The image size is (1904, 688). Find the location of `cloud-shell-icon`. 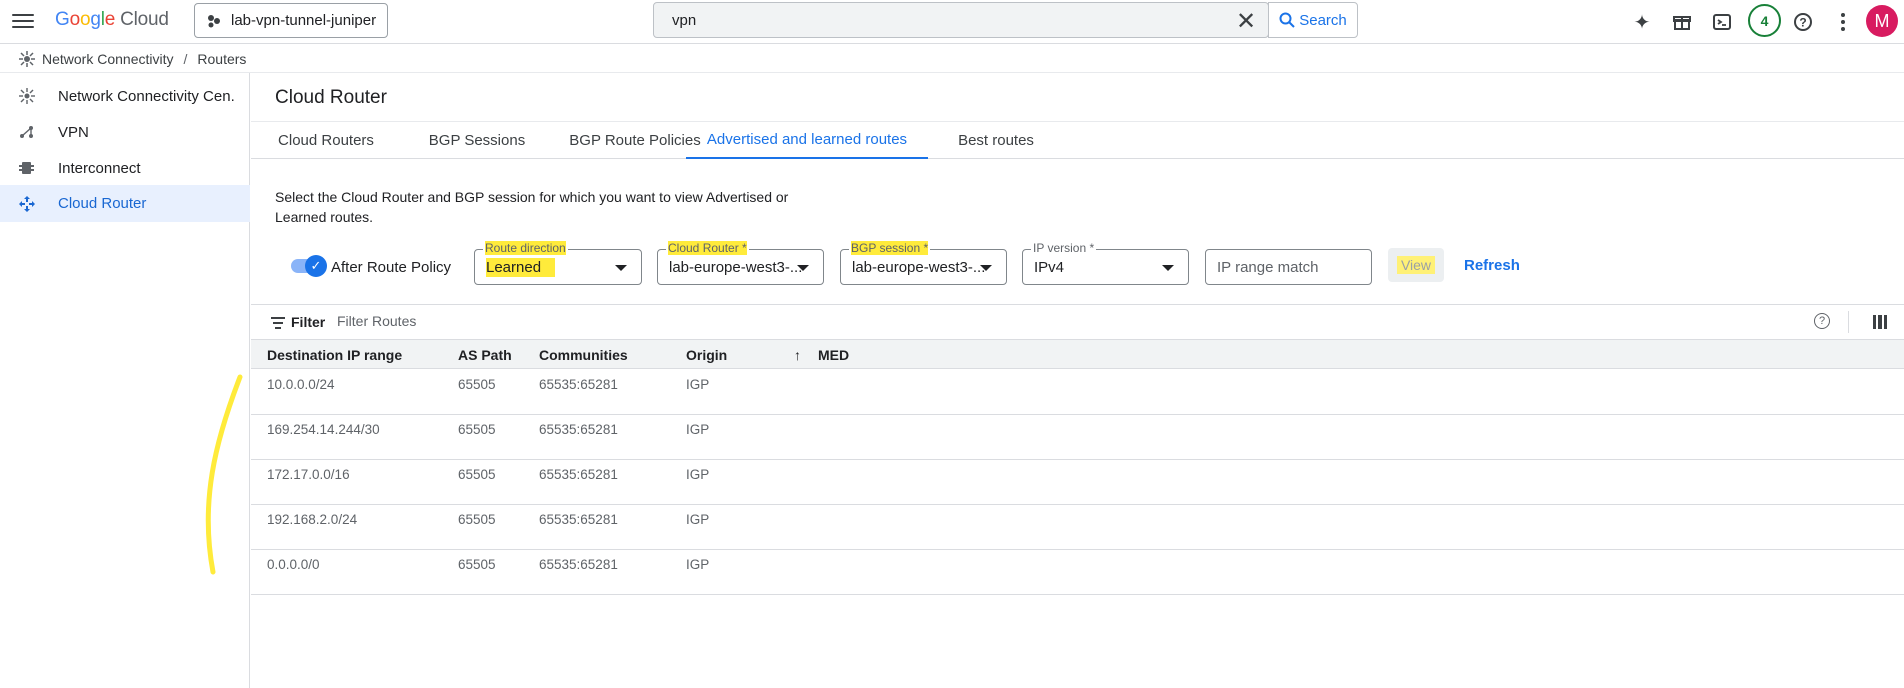

cloud-shell-icon is located at coordinates (1722, 22).